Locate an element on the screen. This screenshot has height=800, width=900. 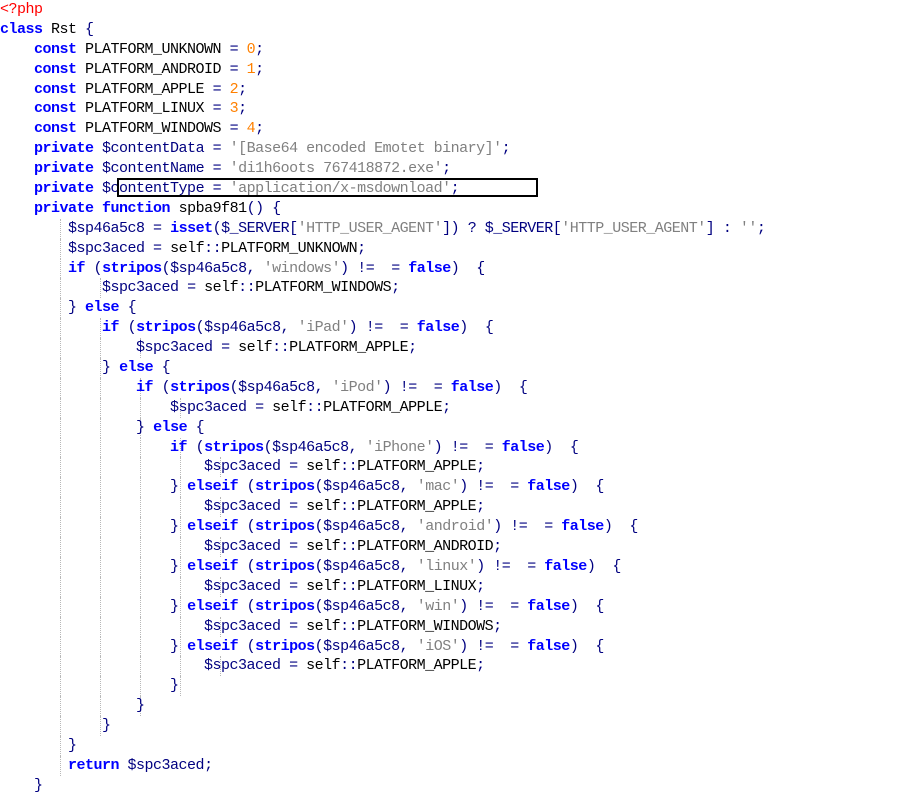
token-op: ? is located at coordinates (472, 228).